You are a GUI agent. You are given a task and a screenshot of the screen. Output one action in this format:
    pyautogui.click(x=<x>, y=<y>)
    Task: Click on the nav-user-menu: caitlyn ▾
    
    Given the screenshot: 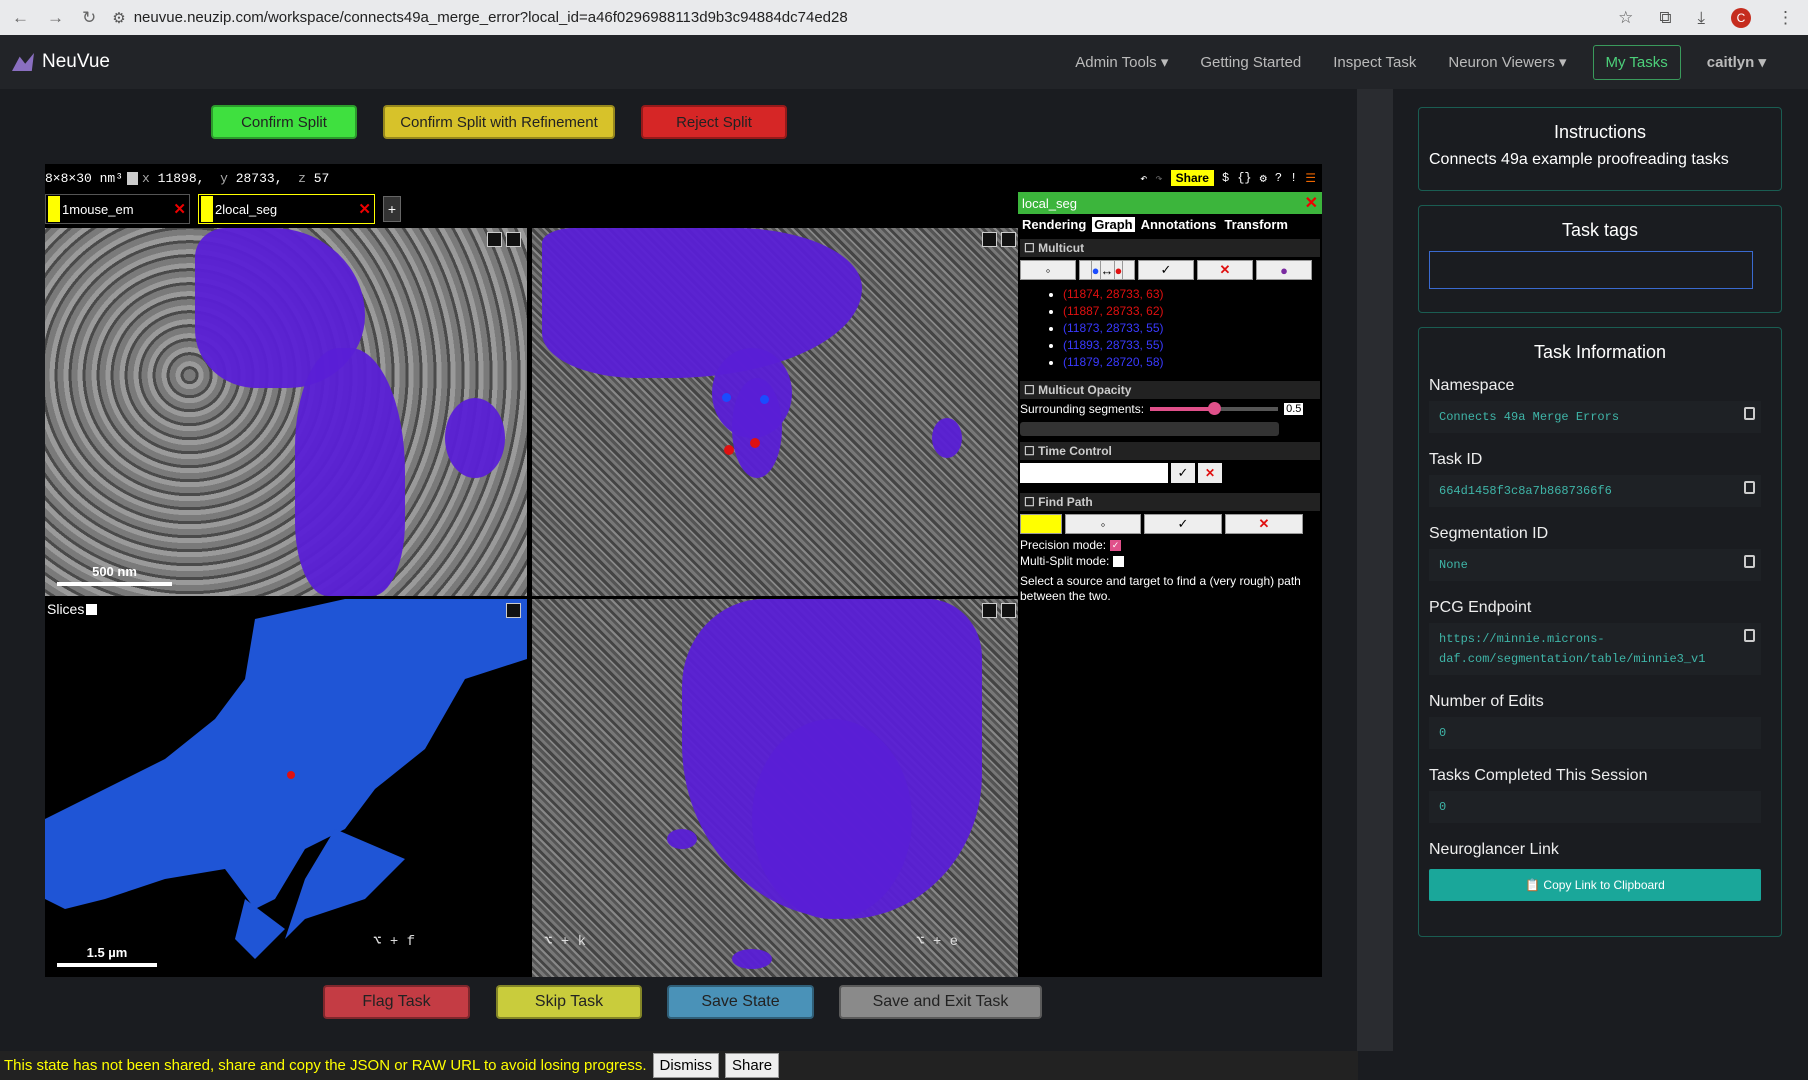 What is the action you would take?
    pyautogui.click(x=1736, y=62)
    